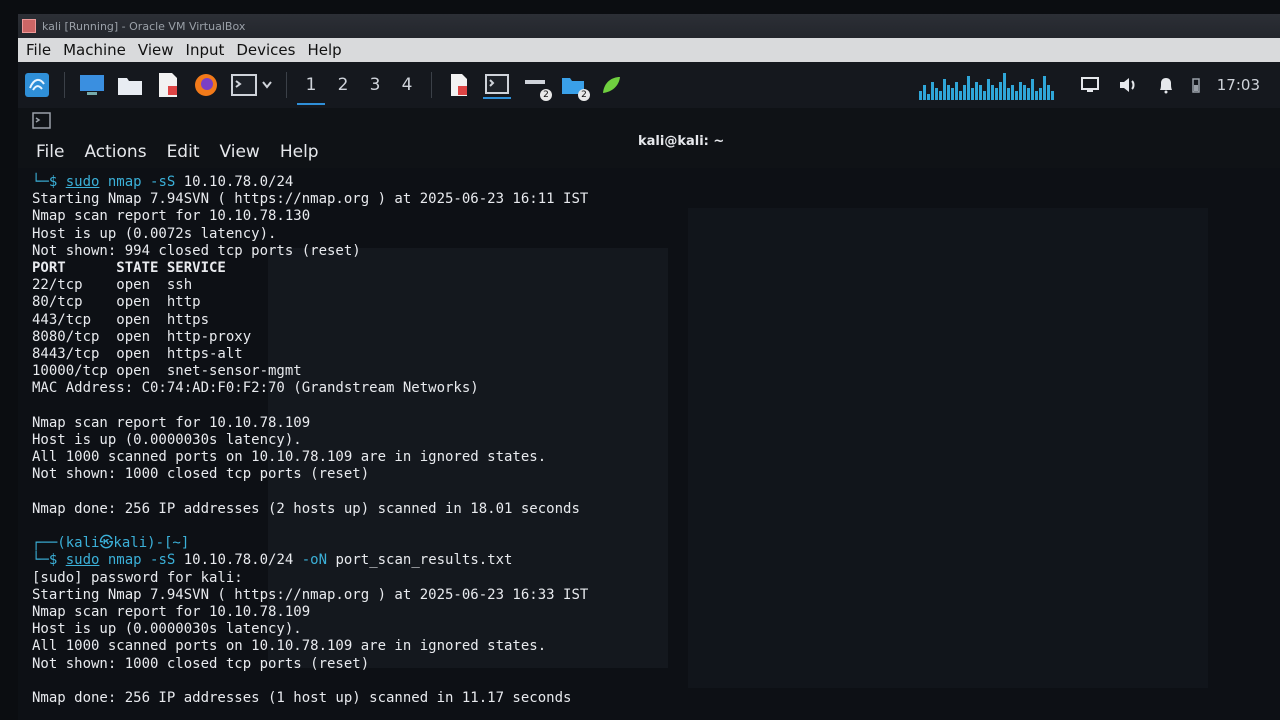 Image resolution: width=1280 pixels, height=720 pixels. Describe the element at coordinates (205, 50) in the screenshot. I see `vm-menu-input: Input` at that location.